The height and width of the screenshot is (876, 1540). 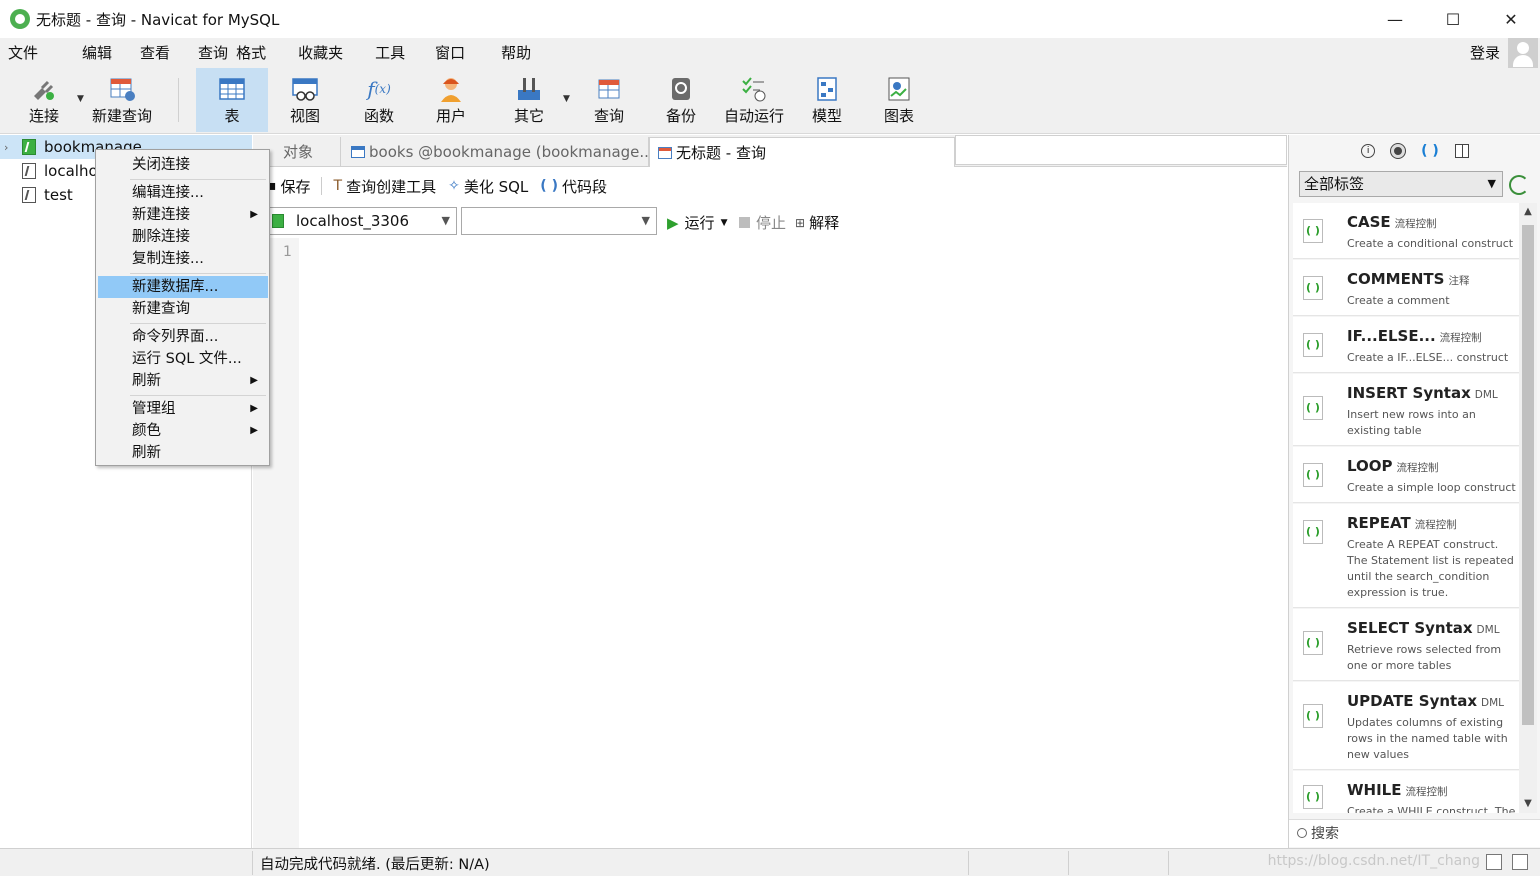 I want to click on query-builder-button: T 查询创建工具, so click(x=385, y=186).